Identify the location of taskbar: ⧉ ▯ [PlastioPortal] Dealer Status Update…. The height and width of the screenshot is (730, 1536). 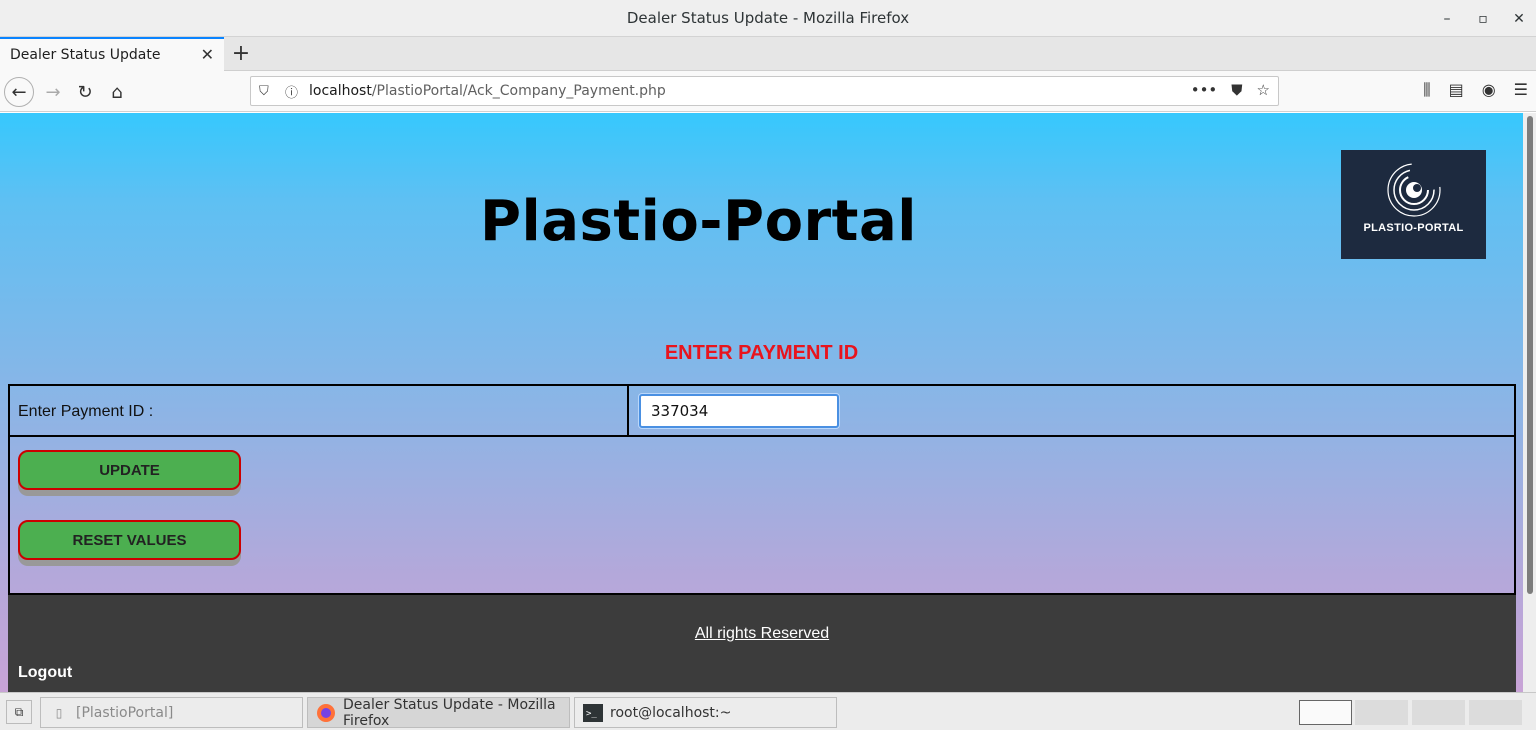
(768, 711).